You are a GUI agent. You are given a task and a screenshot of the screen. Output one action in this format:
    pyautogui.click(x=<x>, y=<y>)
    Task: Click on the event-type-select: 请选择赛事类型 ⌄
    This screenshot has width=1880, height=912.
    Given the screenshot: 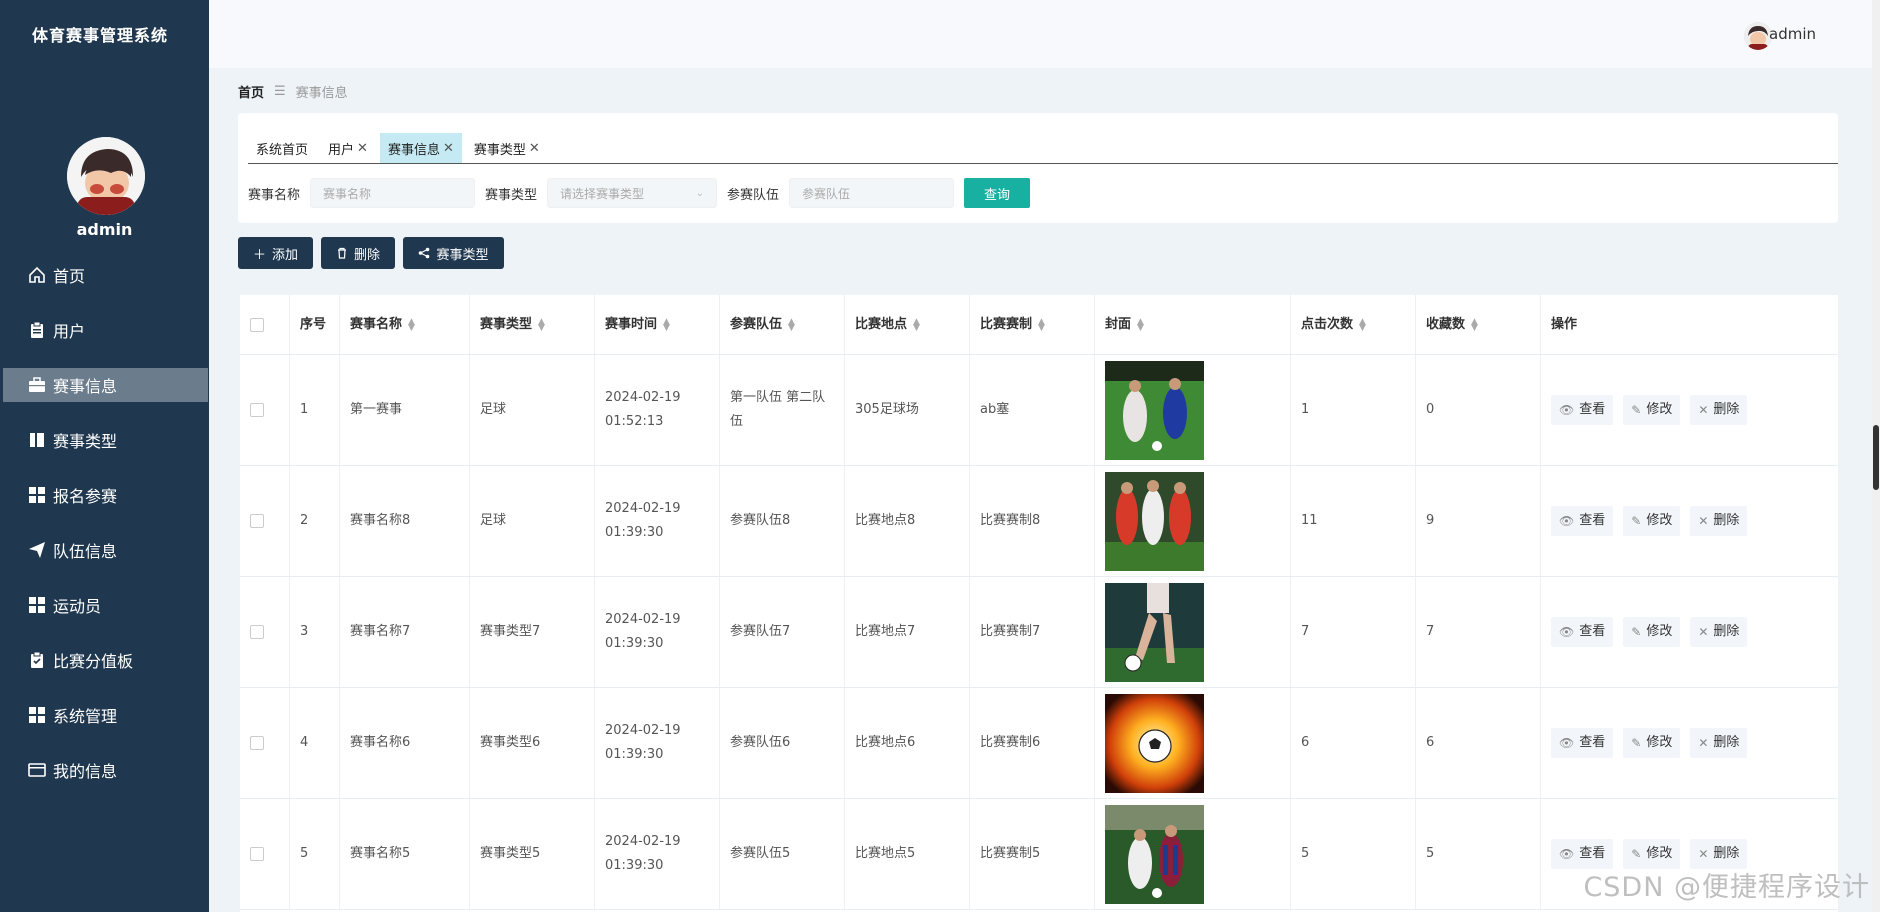 What is the action you would take?
    pyautogui.click(x=632, y=193)
    